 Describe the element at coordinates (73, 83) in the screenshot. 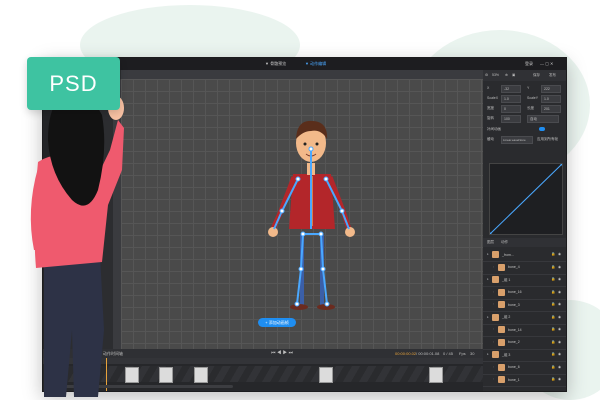

I see `psd-badge: PSD` at that location.